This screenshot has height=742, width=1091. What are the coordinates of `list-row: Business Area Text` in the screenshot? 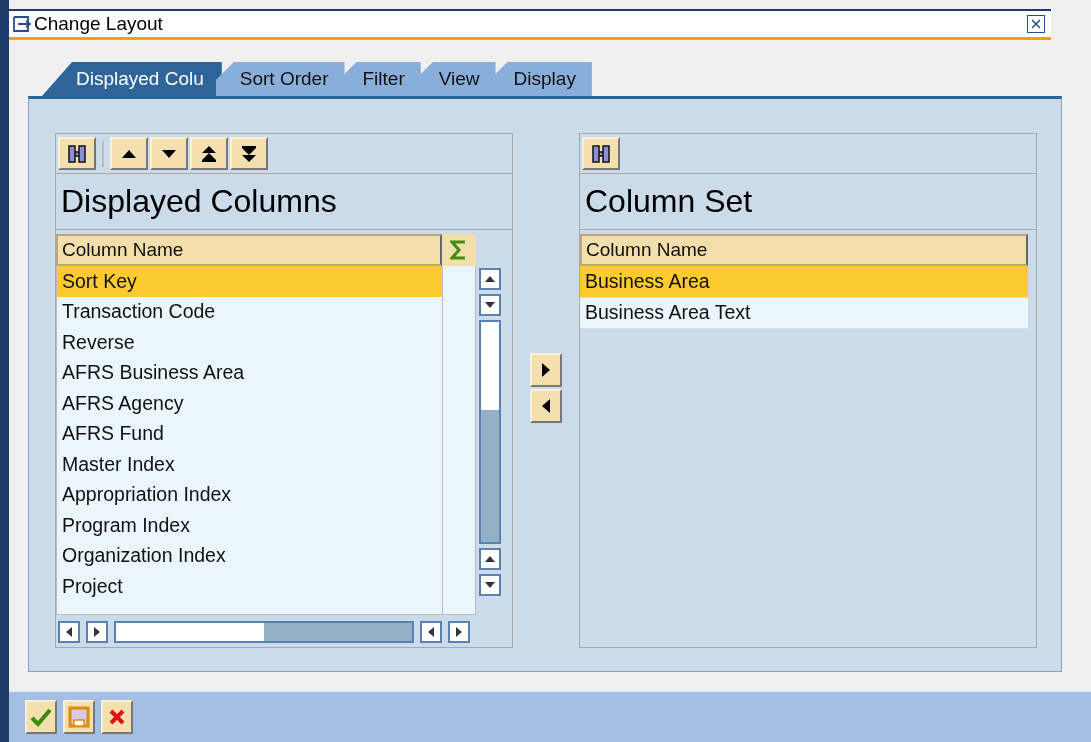 It's located at (804, 313).